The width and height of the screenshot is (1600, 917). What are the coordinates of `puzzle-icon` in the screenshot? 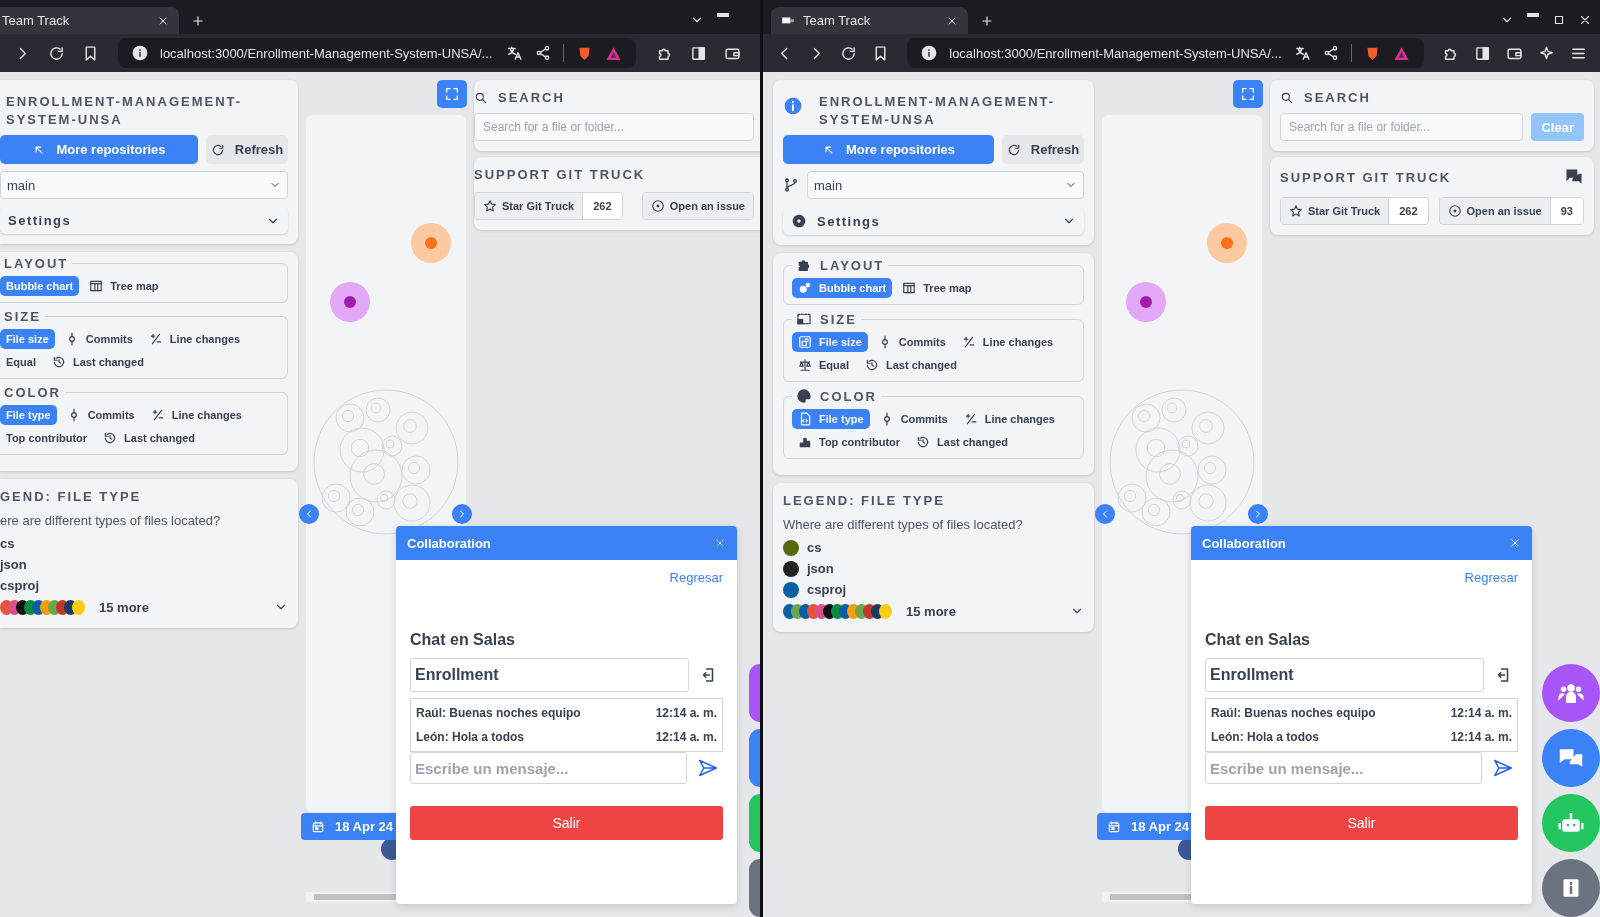 It's located at (804, 265).